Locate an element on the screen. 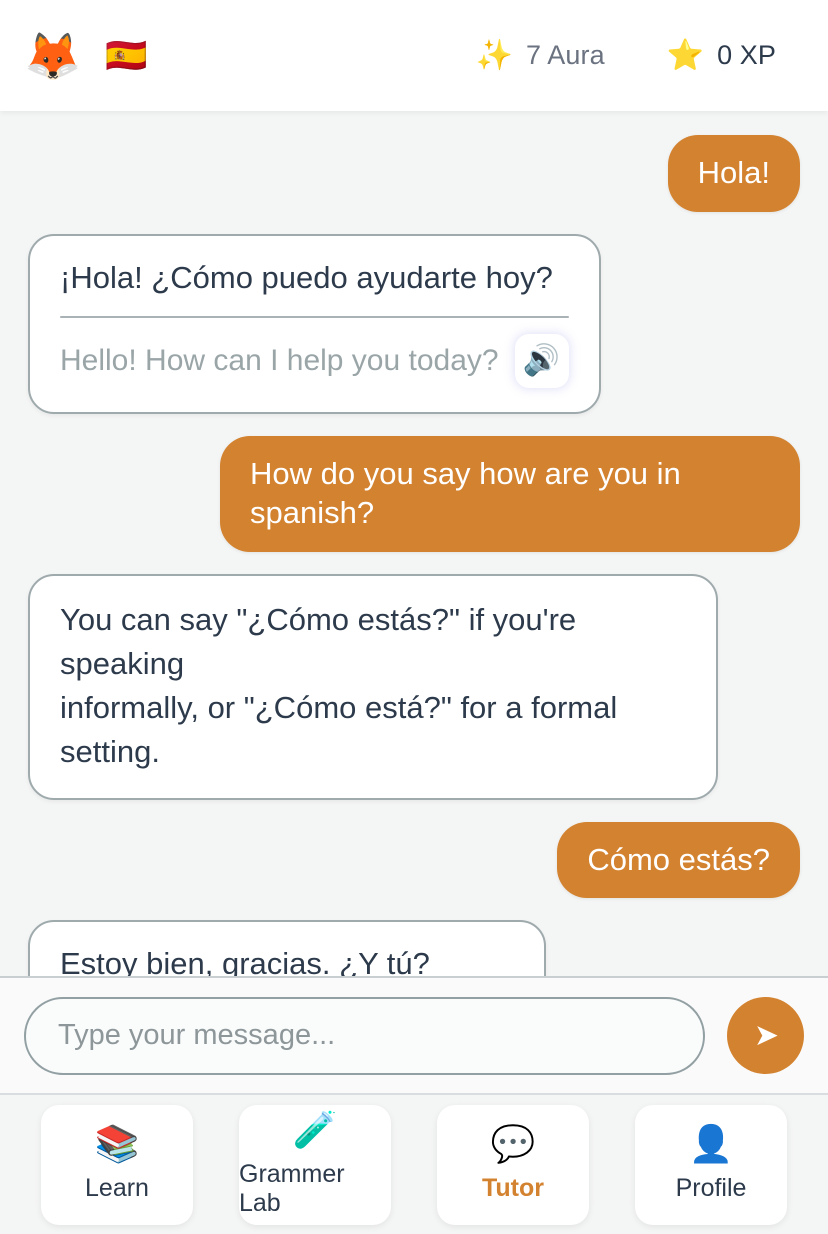 This screenshot has height=1234, width=828. chat-row-user: Cómo estás? is located at coordinates (414, 860).